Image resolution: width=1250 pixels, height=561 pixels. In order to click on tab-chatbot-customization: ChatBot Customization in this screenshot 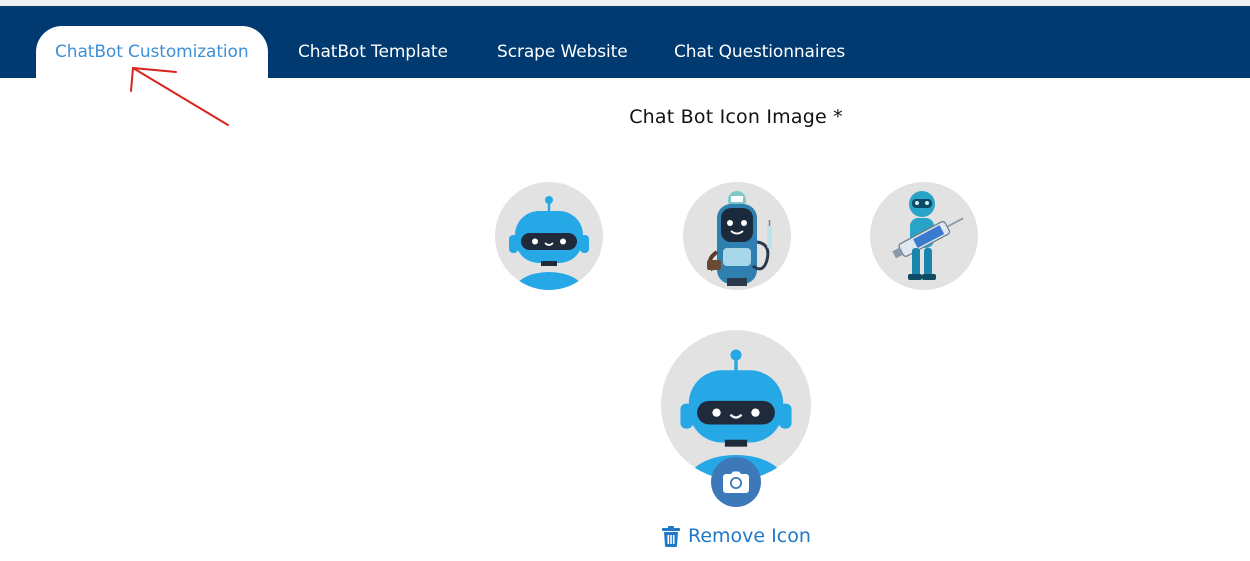, I will do `click(152, 52)`.